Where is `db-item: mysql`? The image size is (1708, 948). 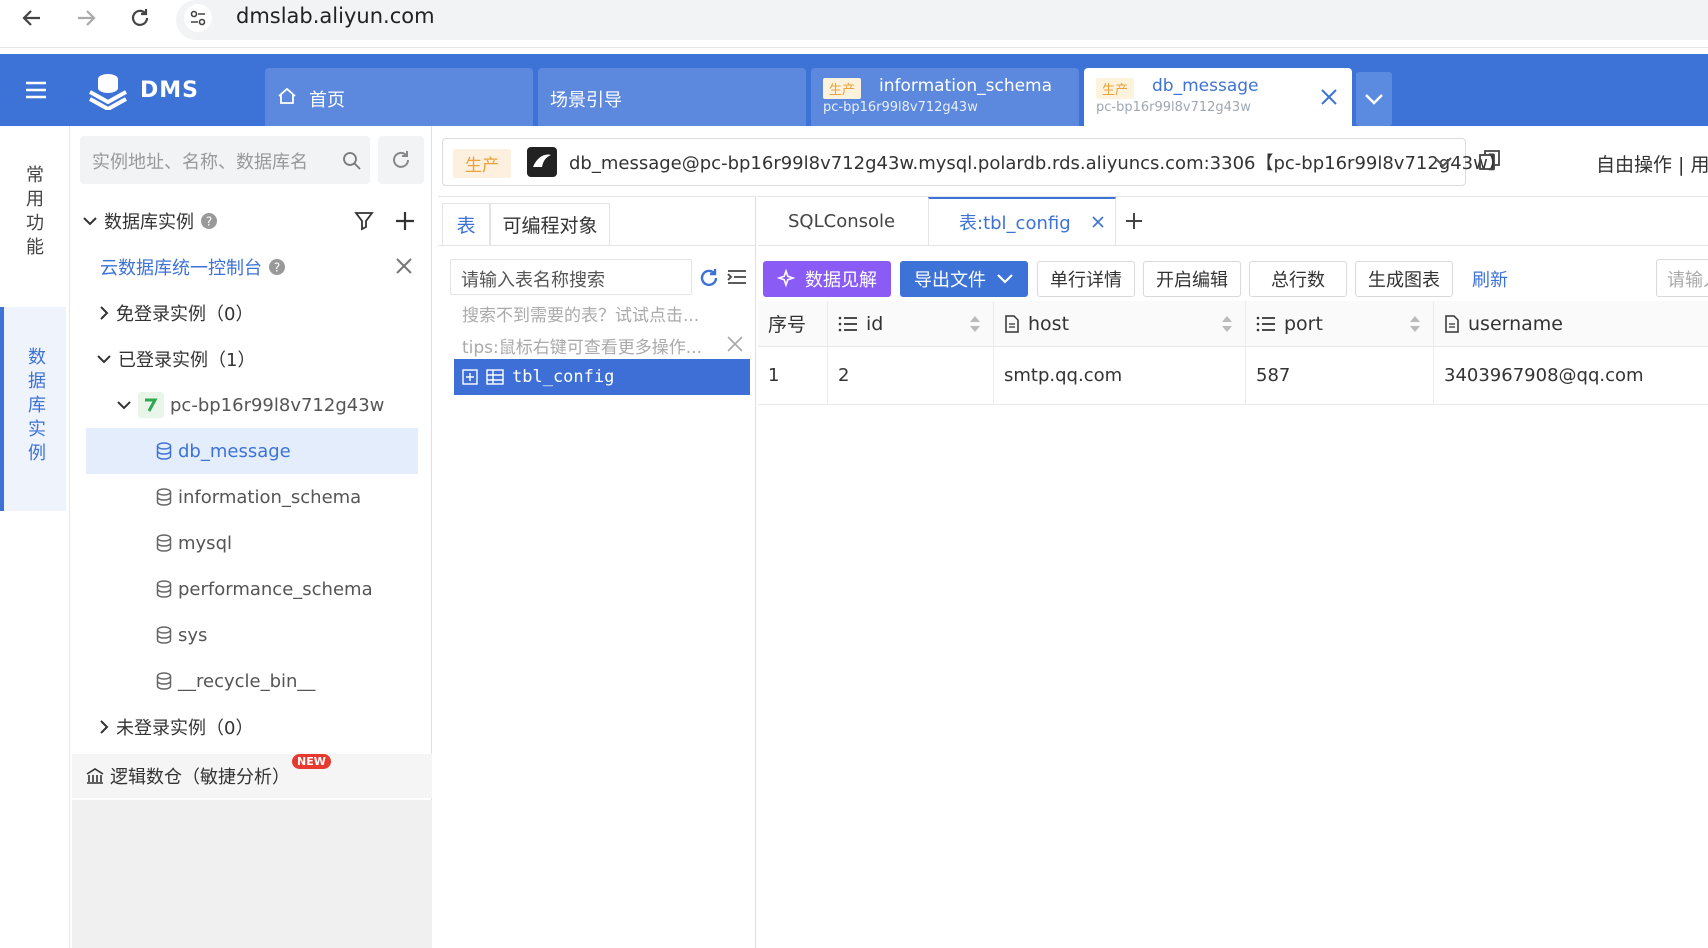 db-item: mysql is located at coordinates (252, 543).